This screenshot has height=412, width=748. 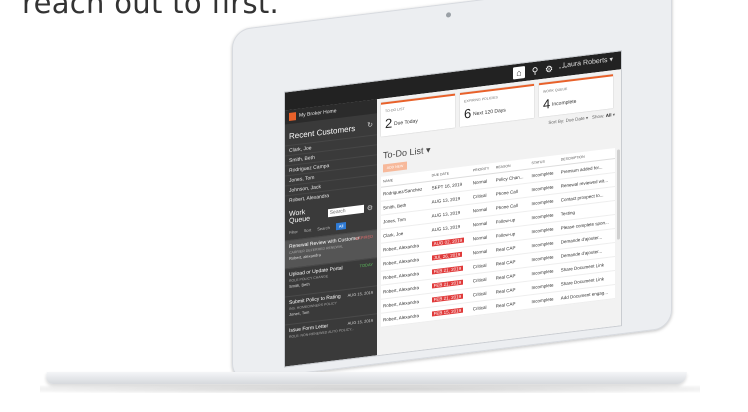 What do you see at coordinates (448, 15) in the screenshot?
I see `camera-dot` at bounding box center [448, 15].